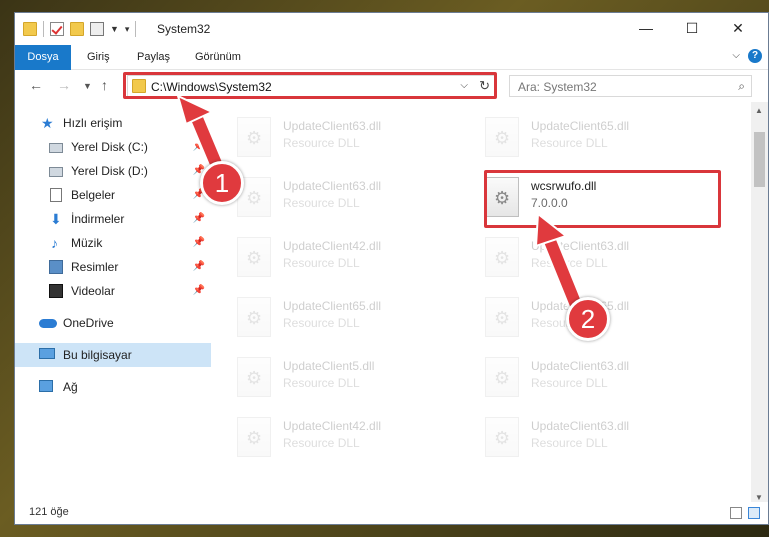  Describe the element at coordinates (741, 86) in the screenshot. I see `search-icon: ⌕` at that location.